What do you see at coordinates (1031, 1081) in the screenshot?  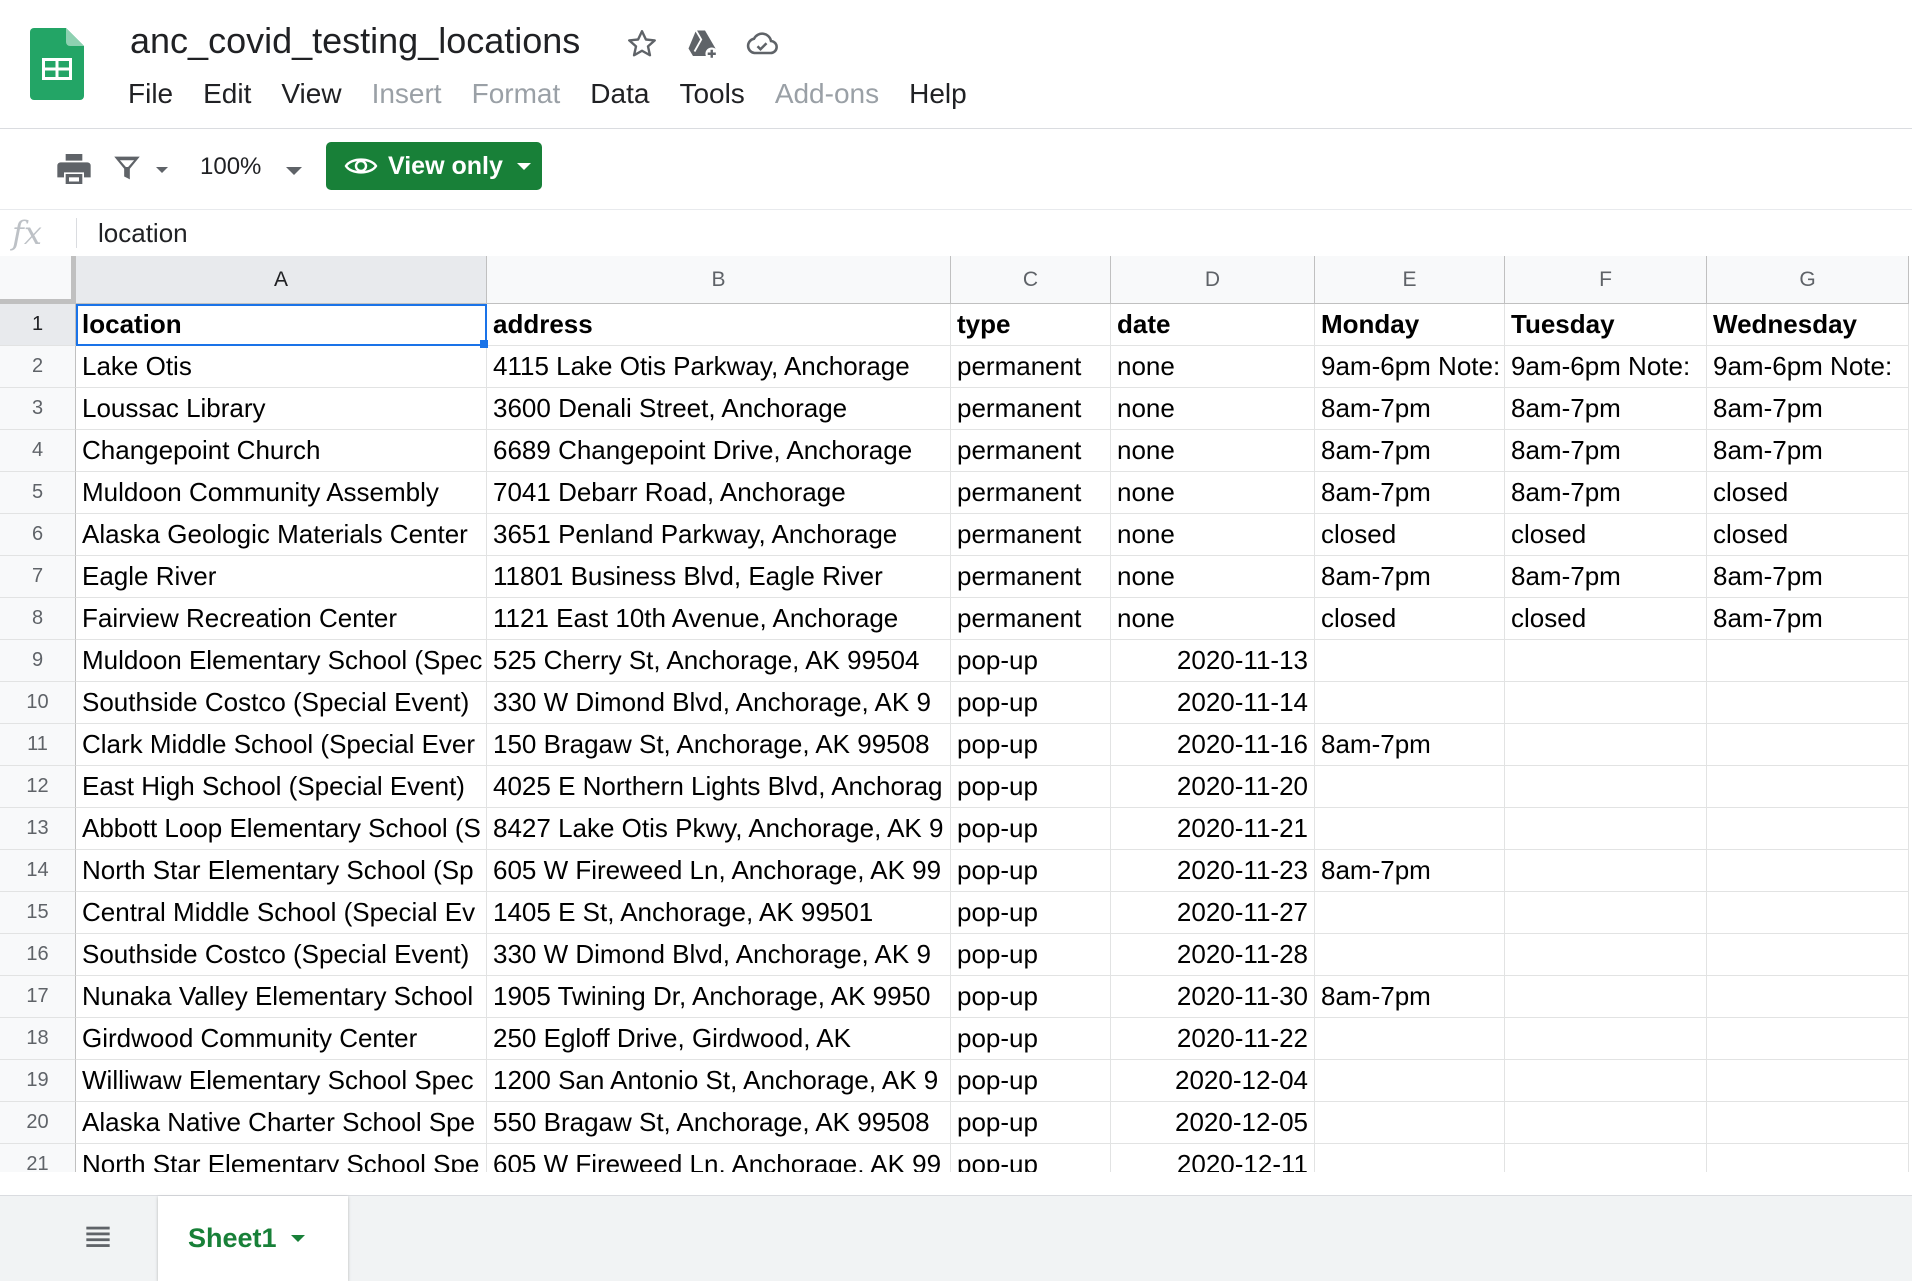 I see `cell-c19: pop-up` at bounding box center [1031, 1081].